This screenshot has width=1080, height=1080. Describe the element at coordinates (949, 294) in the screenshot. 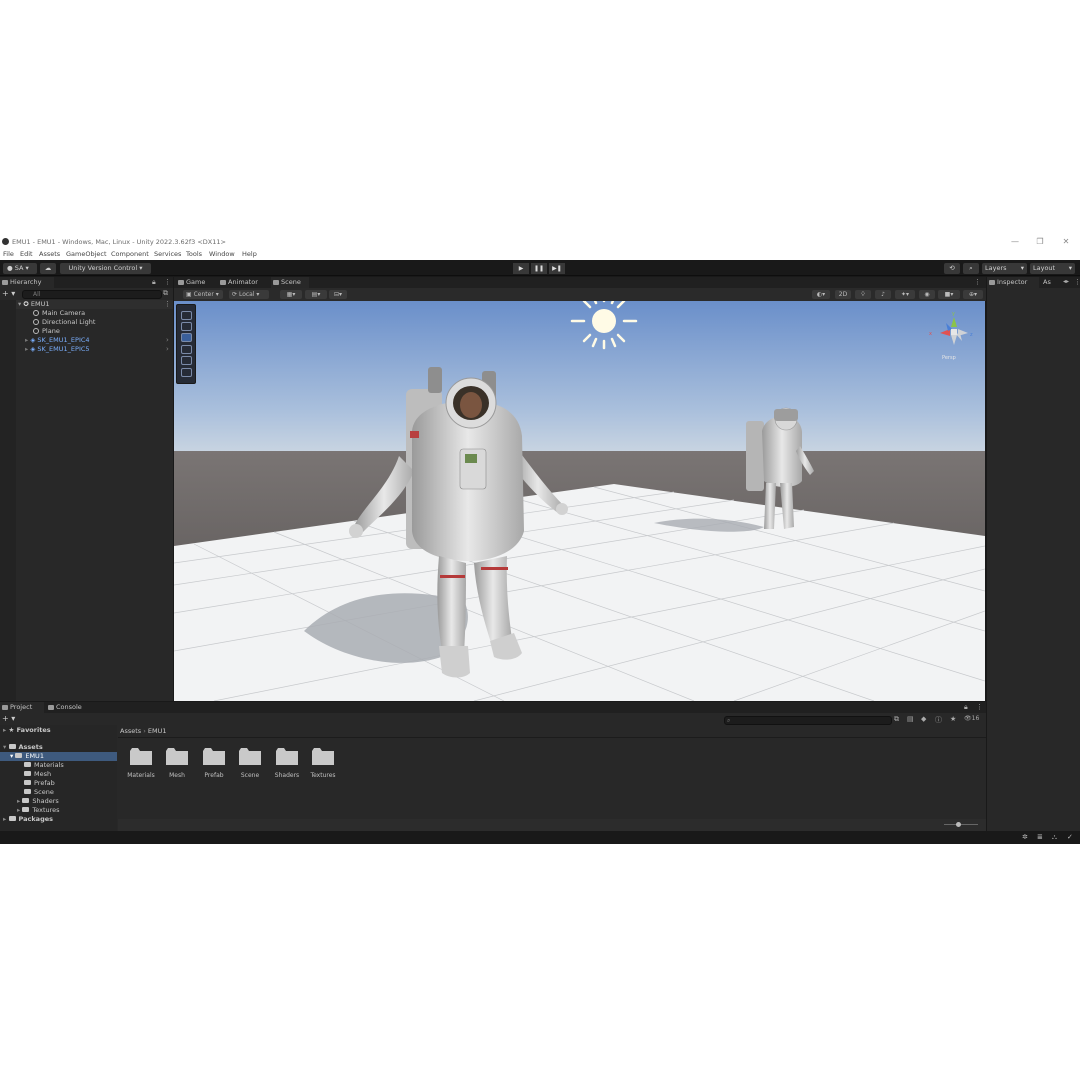

I see `camera-settings-icon: ■▾` at that location.